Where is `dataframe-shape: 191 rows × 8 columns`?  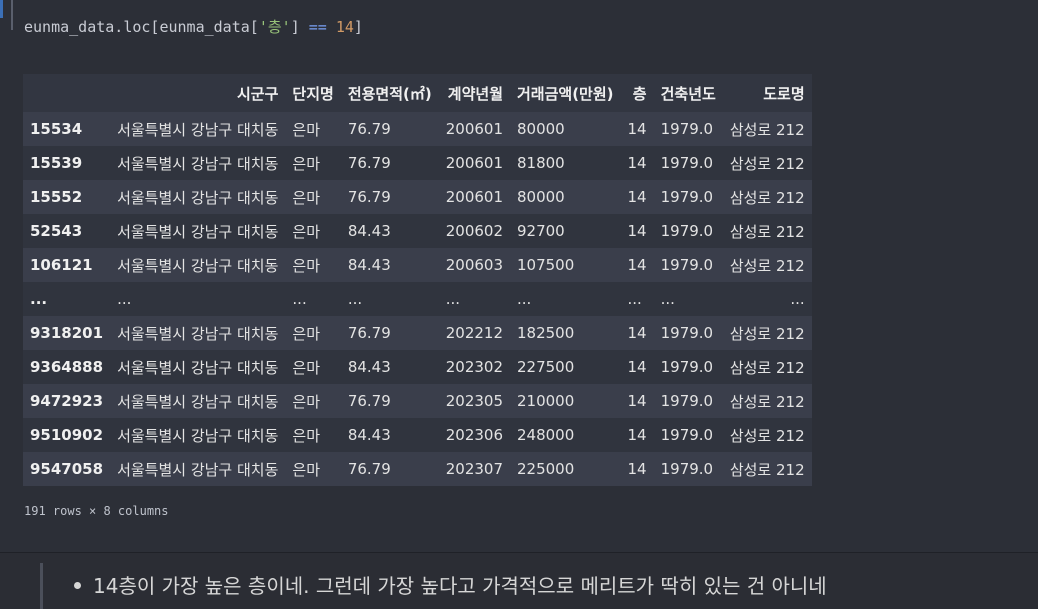 dataframe-shape: 191 rows × 8 columns is located at coordinates (96, 511).